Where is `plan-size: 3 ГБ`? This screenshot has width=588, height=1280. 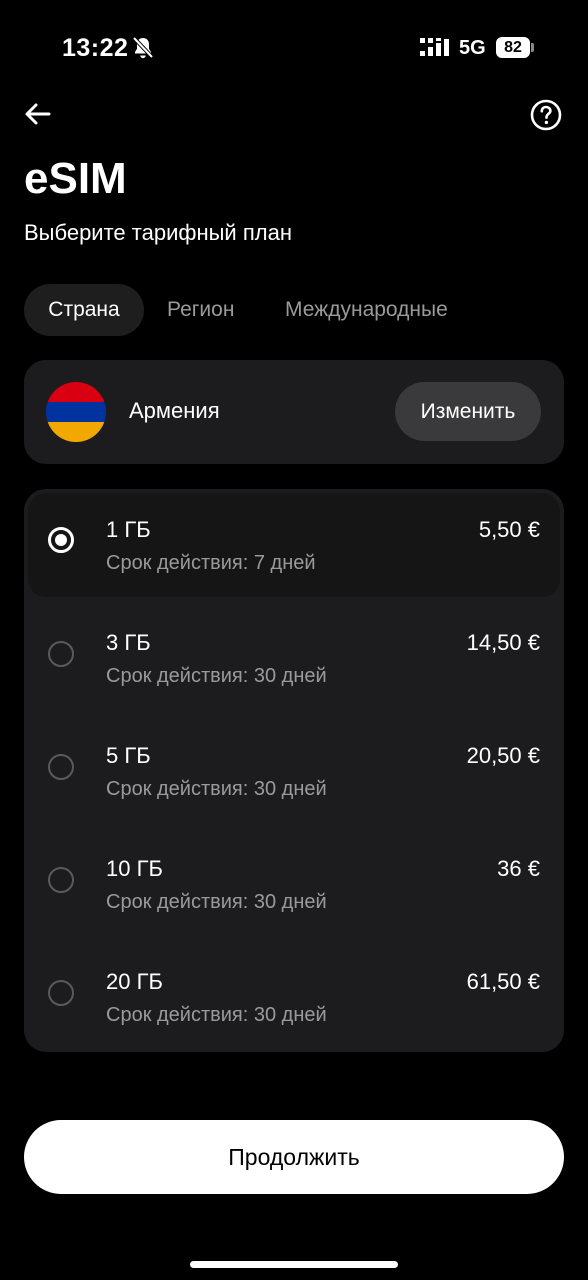 plan-size: 3 ГБ is located at coordinates (128, 642).